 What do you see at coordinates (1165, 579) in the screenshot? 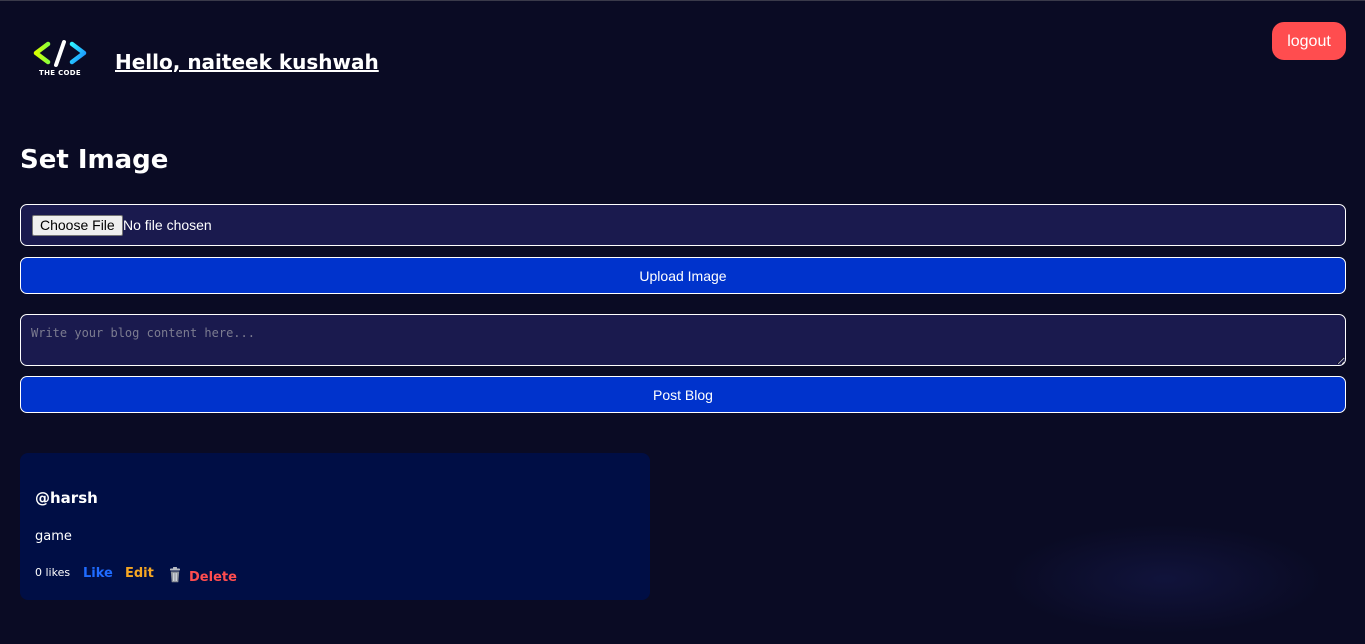
I see `background-glow` at bounding box center [1165, 579].